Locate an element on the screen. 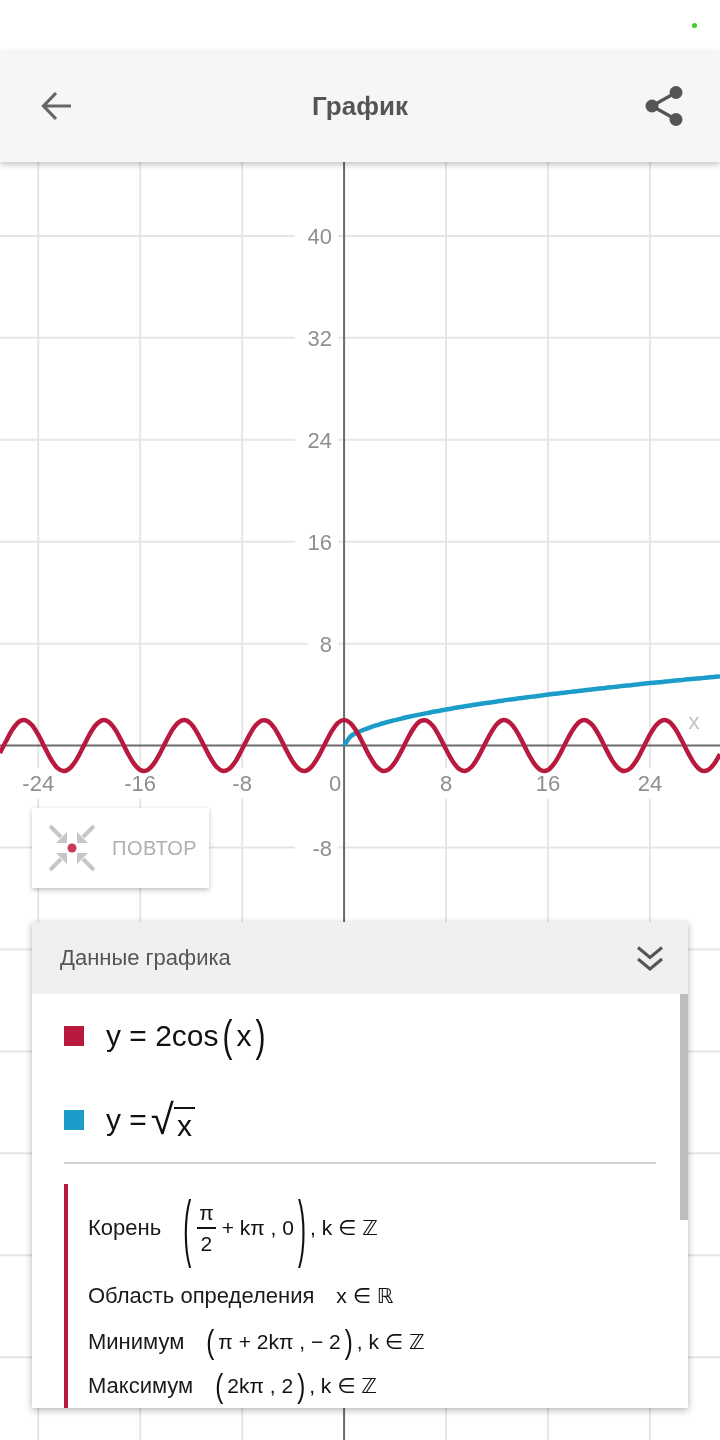 The width and height of the screenshot is (720, 1440). property-label: Область определения is located at coordinates (201, 1296).